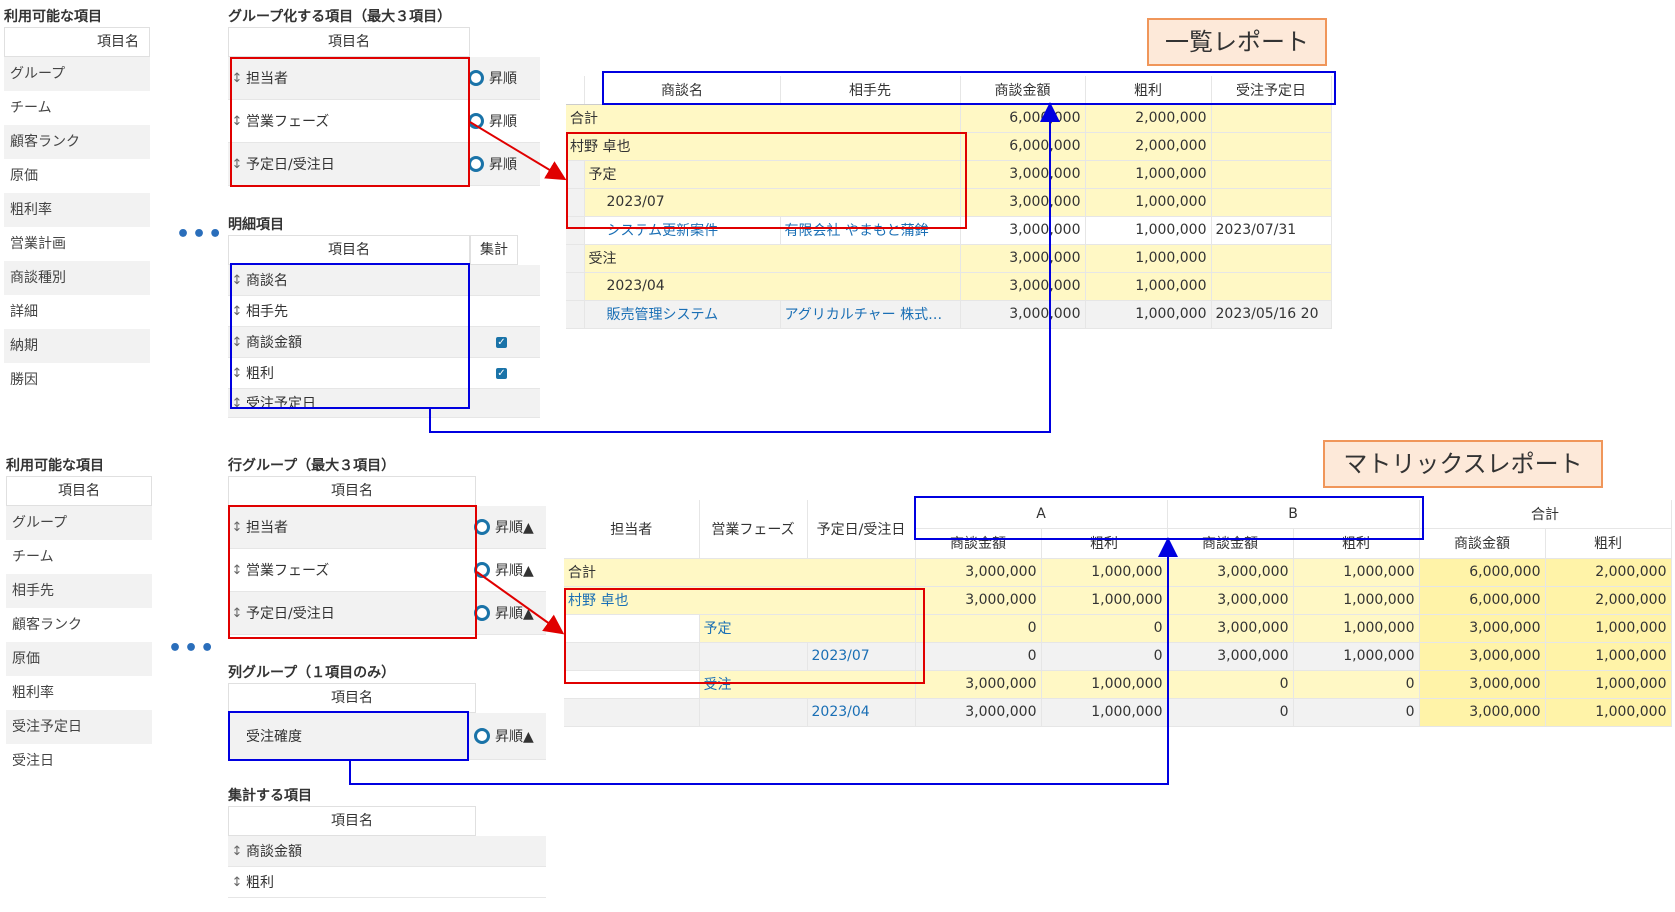 The image size is (1675, 912). Describe the element at coordinates (763, 661) in the screenshot. I see `arrow-colgroup-to-matrix` at that location.